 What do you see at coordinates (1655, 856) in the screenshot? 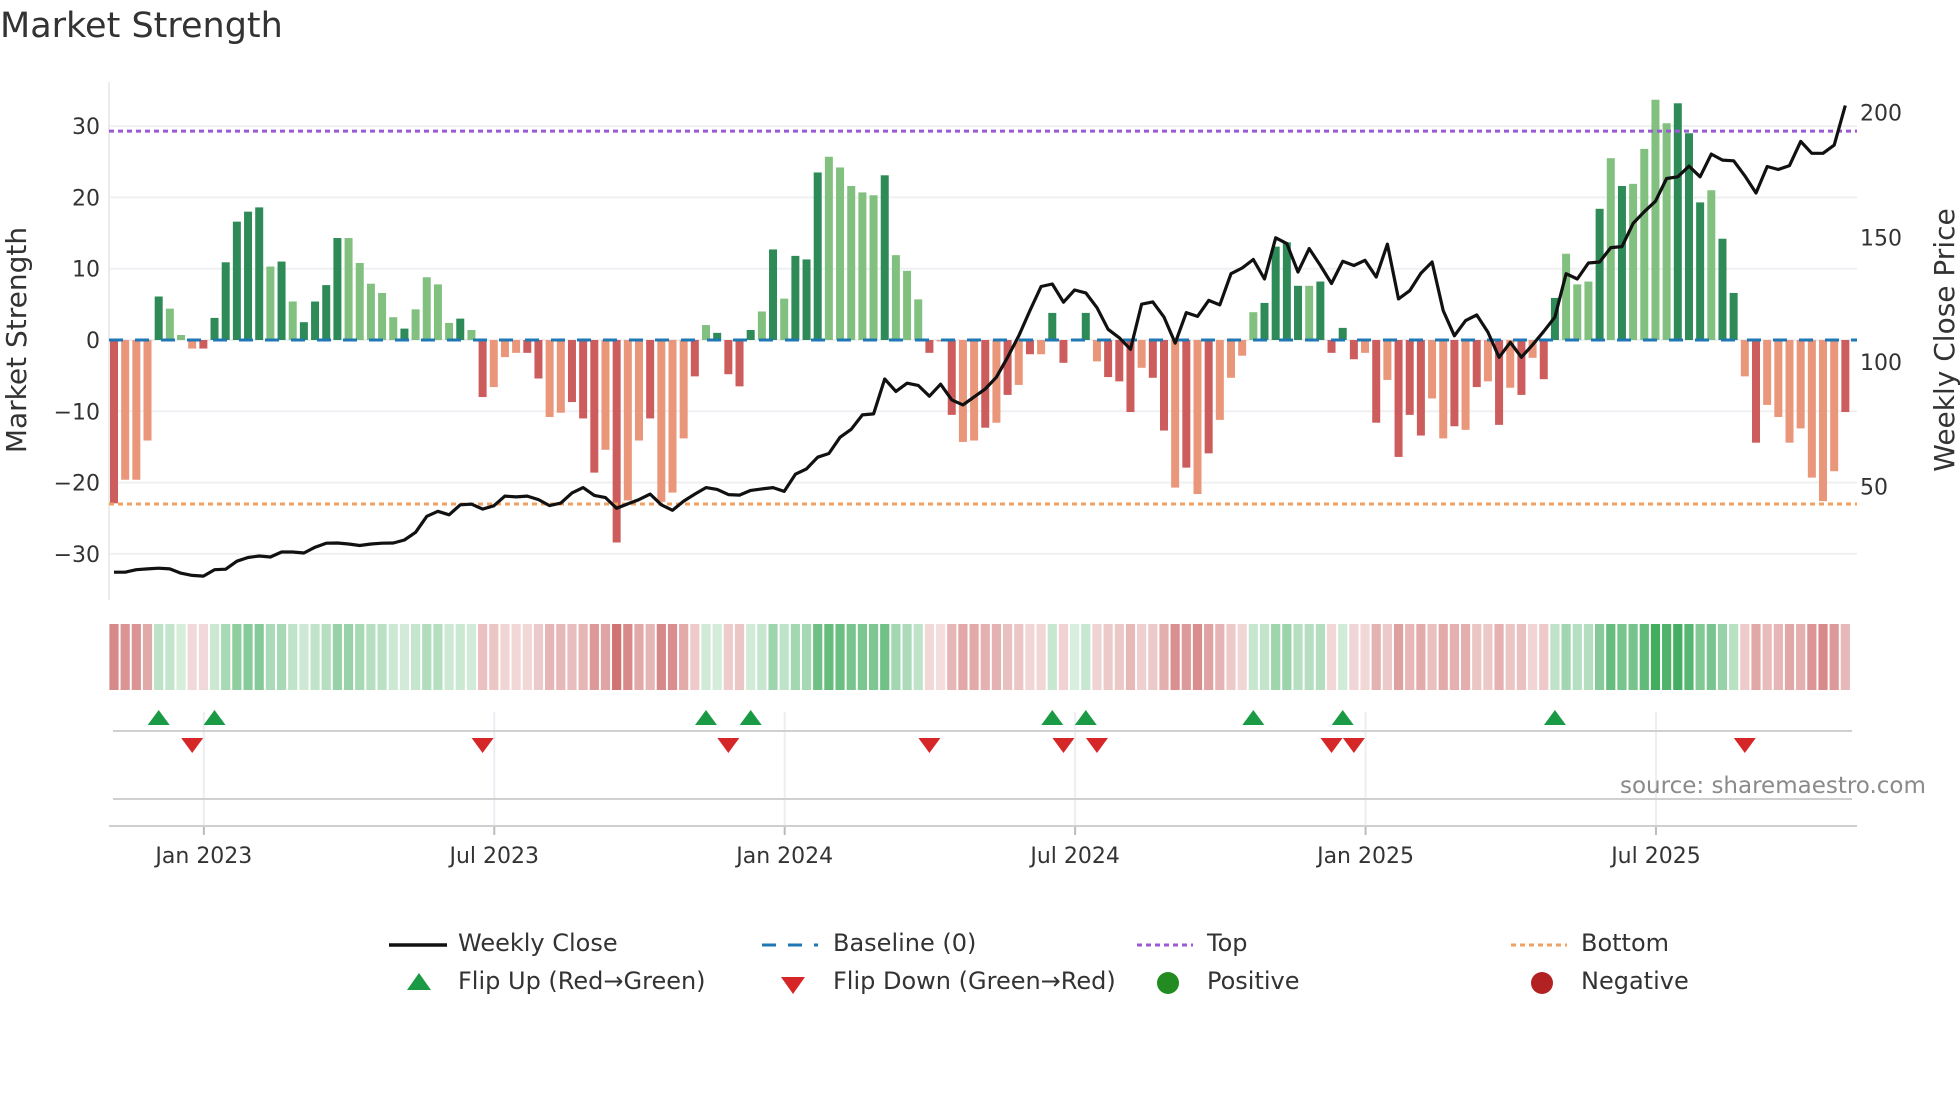
I see `x-tick-label: Jul 2025` at bounding box center [1655, 856].